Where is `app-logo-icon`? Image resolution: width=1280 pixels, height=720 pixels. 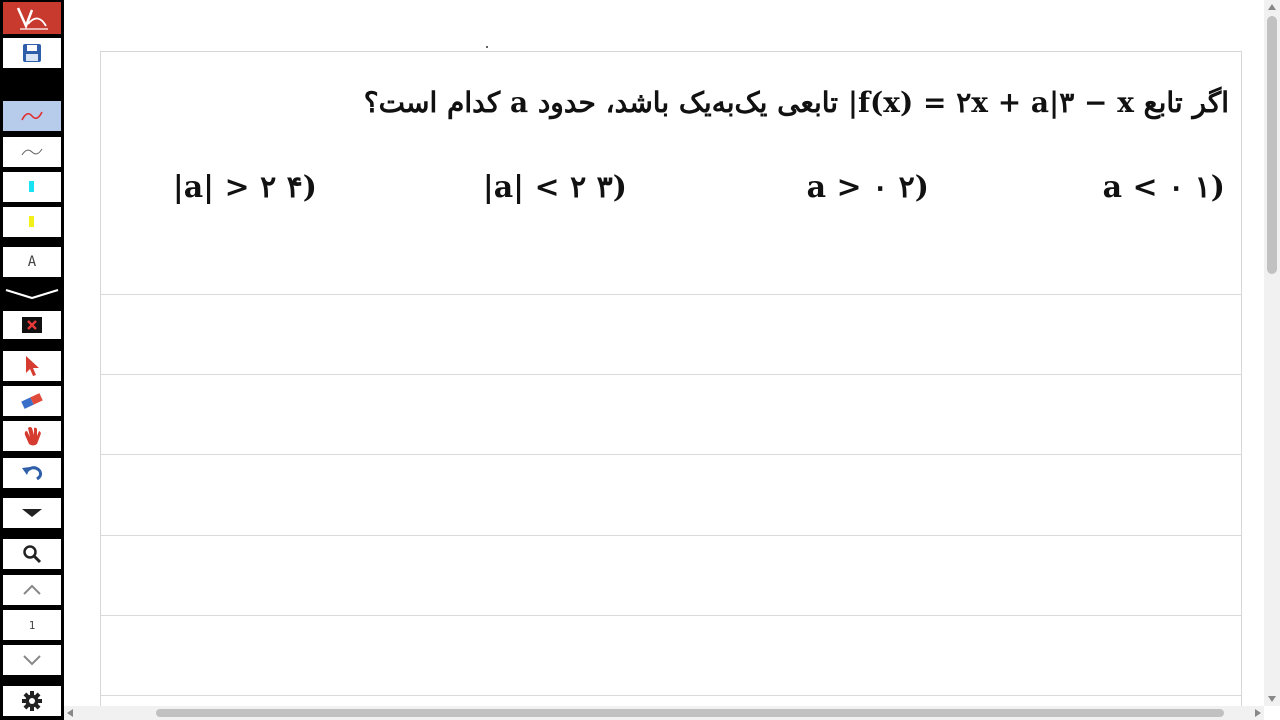 app-logo-icon is located at coordinates (32, 18).